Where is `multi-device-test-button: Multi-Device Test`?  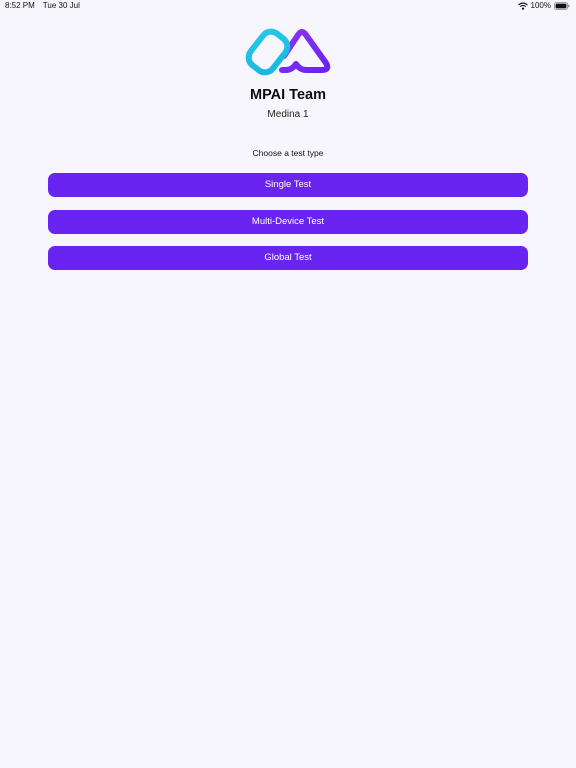
multi-device-test-button: Multi-Device Test is located at coordinates (288, 222).